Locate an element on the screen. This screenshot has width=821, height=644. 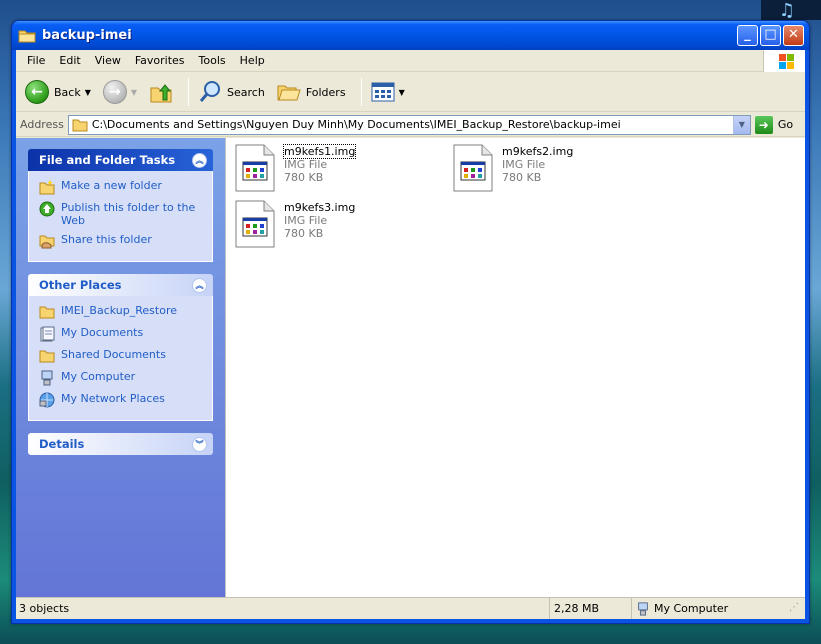
up-folder-icon is located at coordinates (161, 93).